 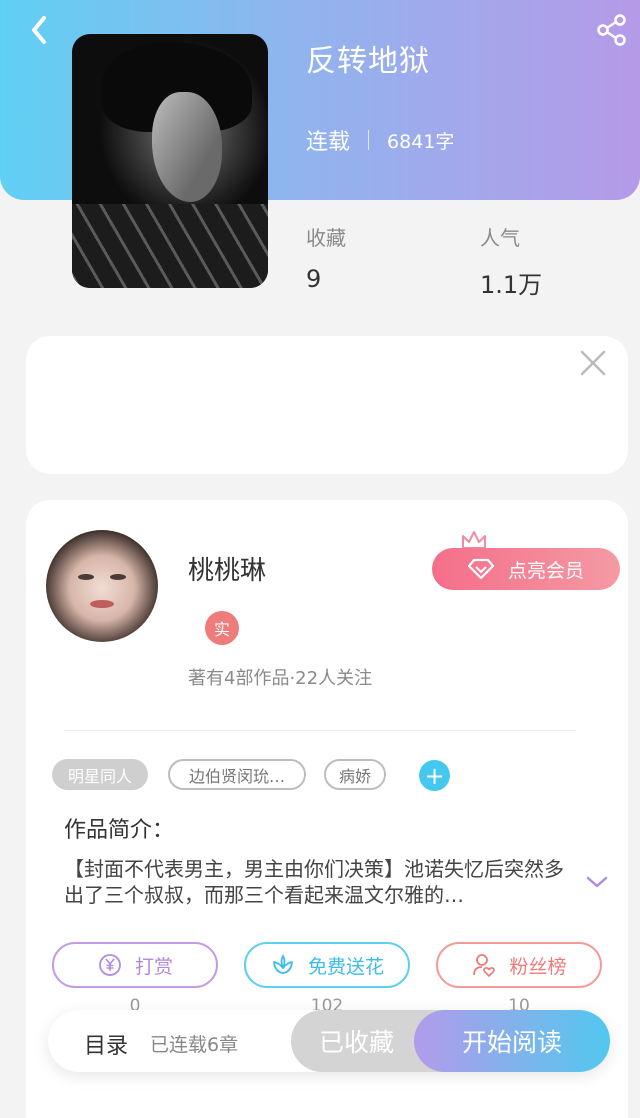 I want to click on back-arrow-icon, so click(x=39, y=30).